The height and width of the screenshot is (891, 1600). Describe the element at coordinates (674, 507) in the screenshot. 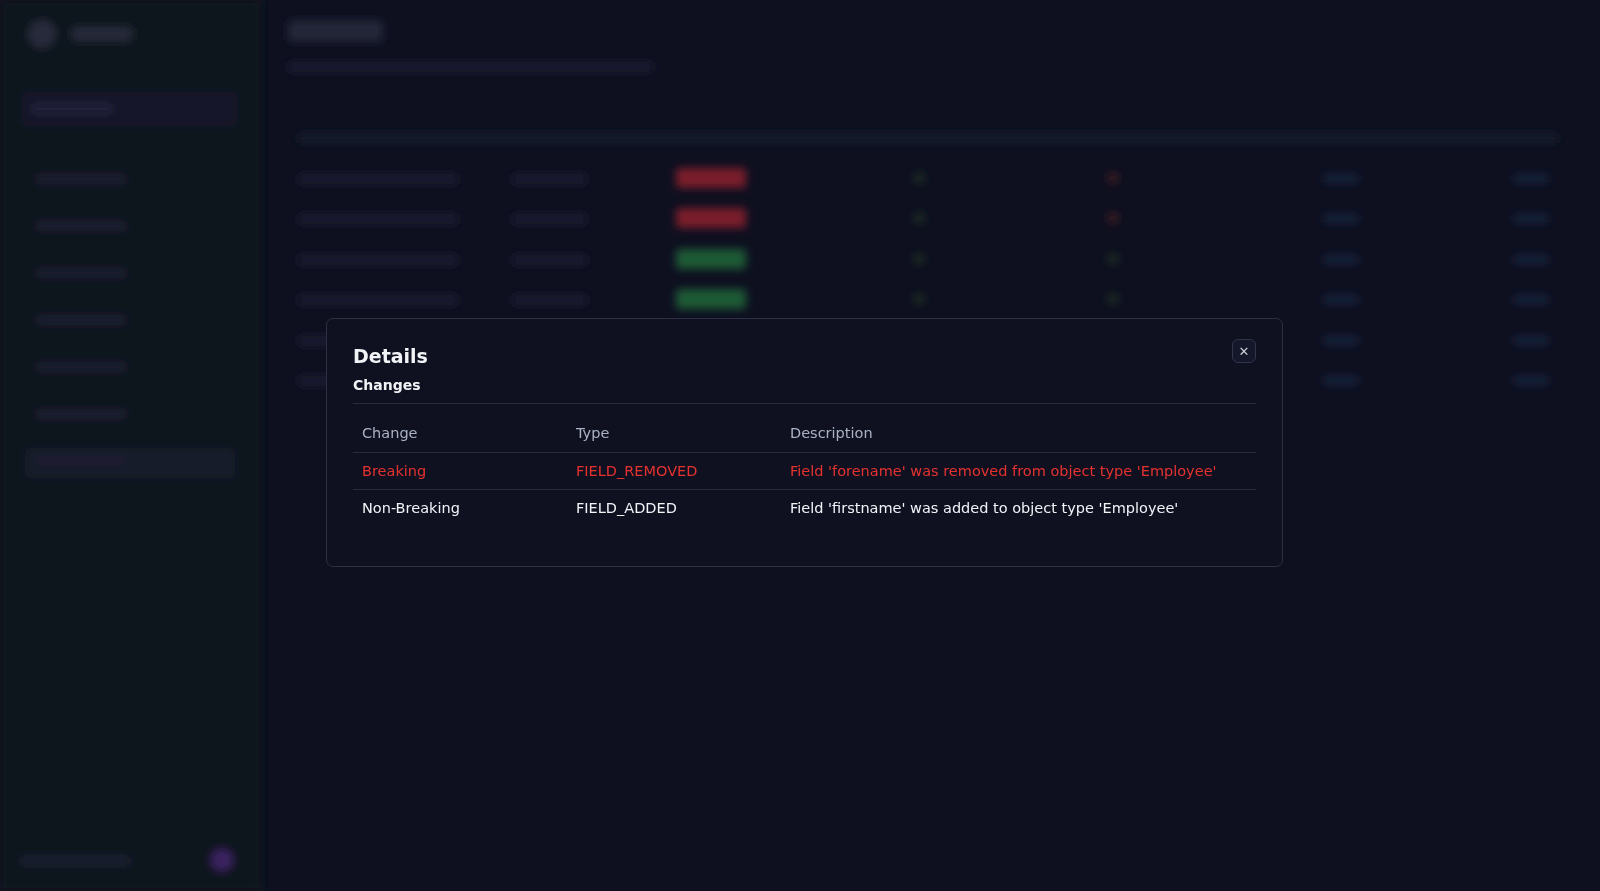

I see `table-cell: FIELD_ADDED` at that location.